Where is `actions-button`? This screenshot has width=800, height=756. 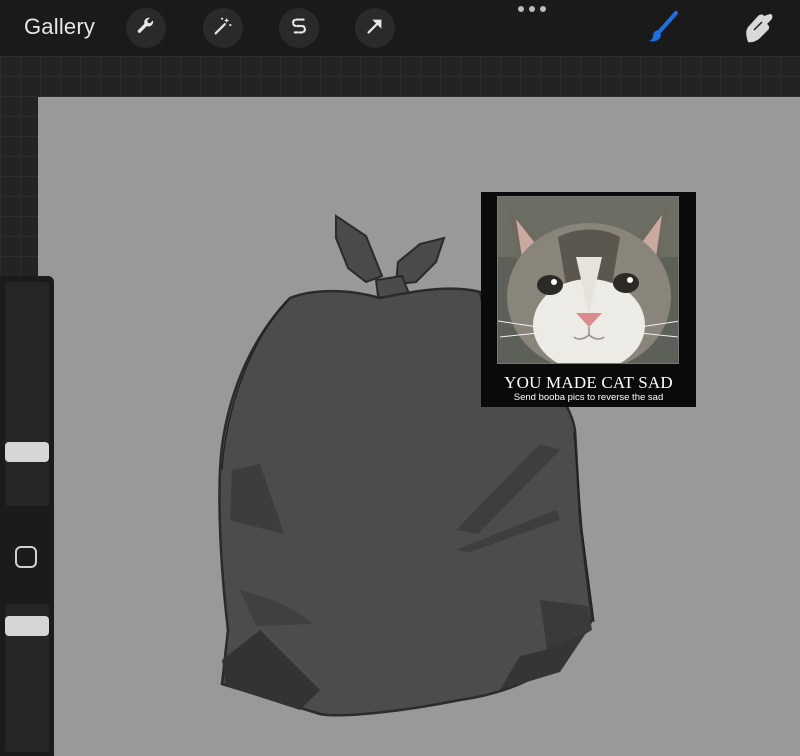
actions-button is located at coordinates (146, 28).